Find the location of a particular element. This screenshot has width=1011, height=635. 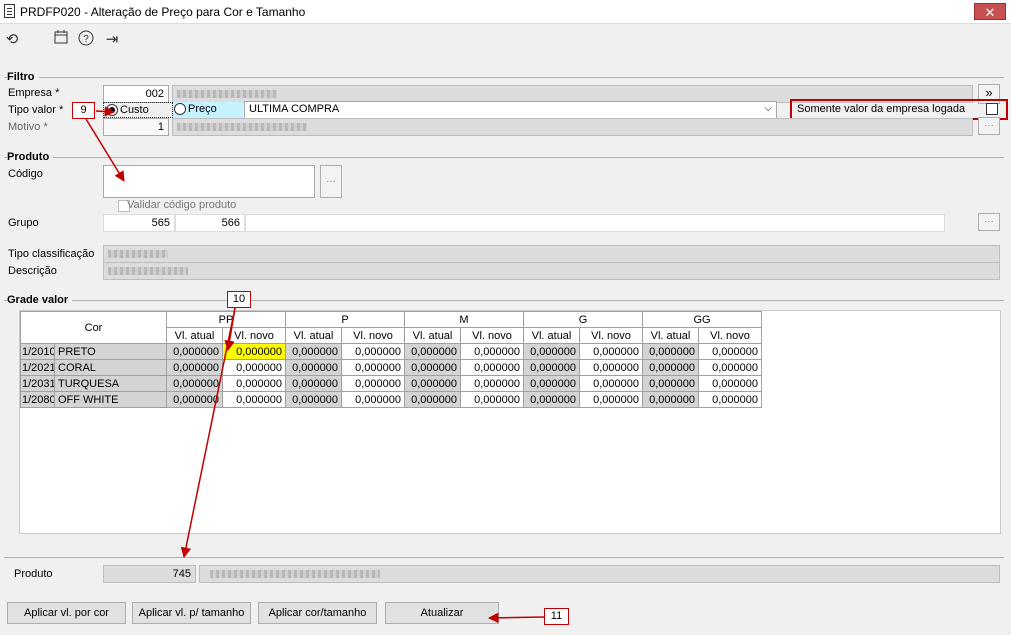

arrow-9-b is located at coordinates (105, 150).